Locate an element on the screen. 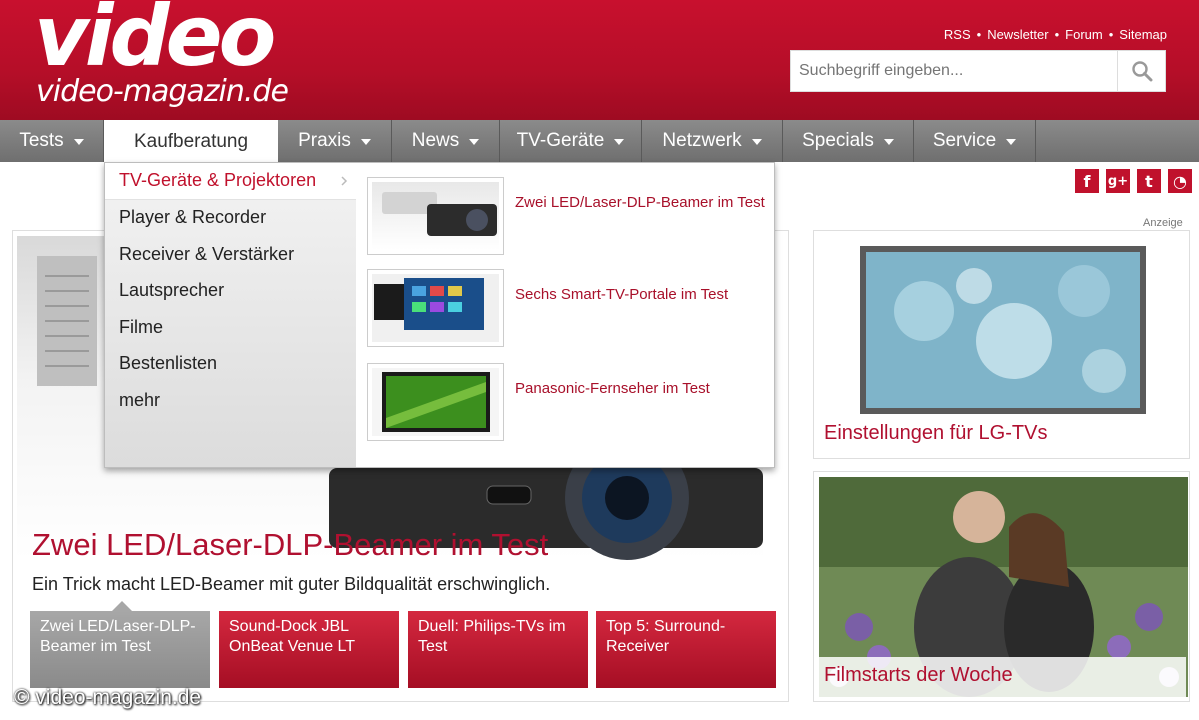  nav-kaufberatung-label: Kaufberatung is located at coordinates (191, 141).